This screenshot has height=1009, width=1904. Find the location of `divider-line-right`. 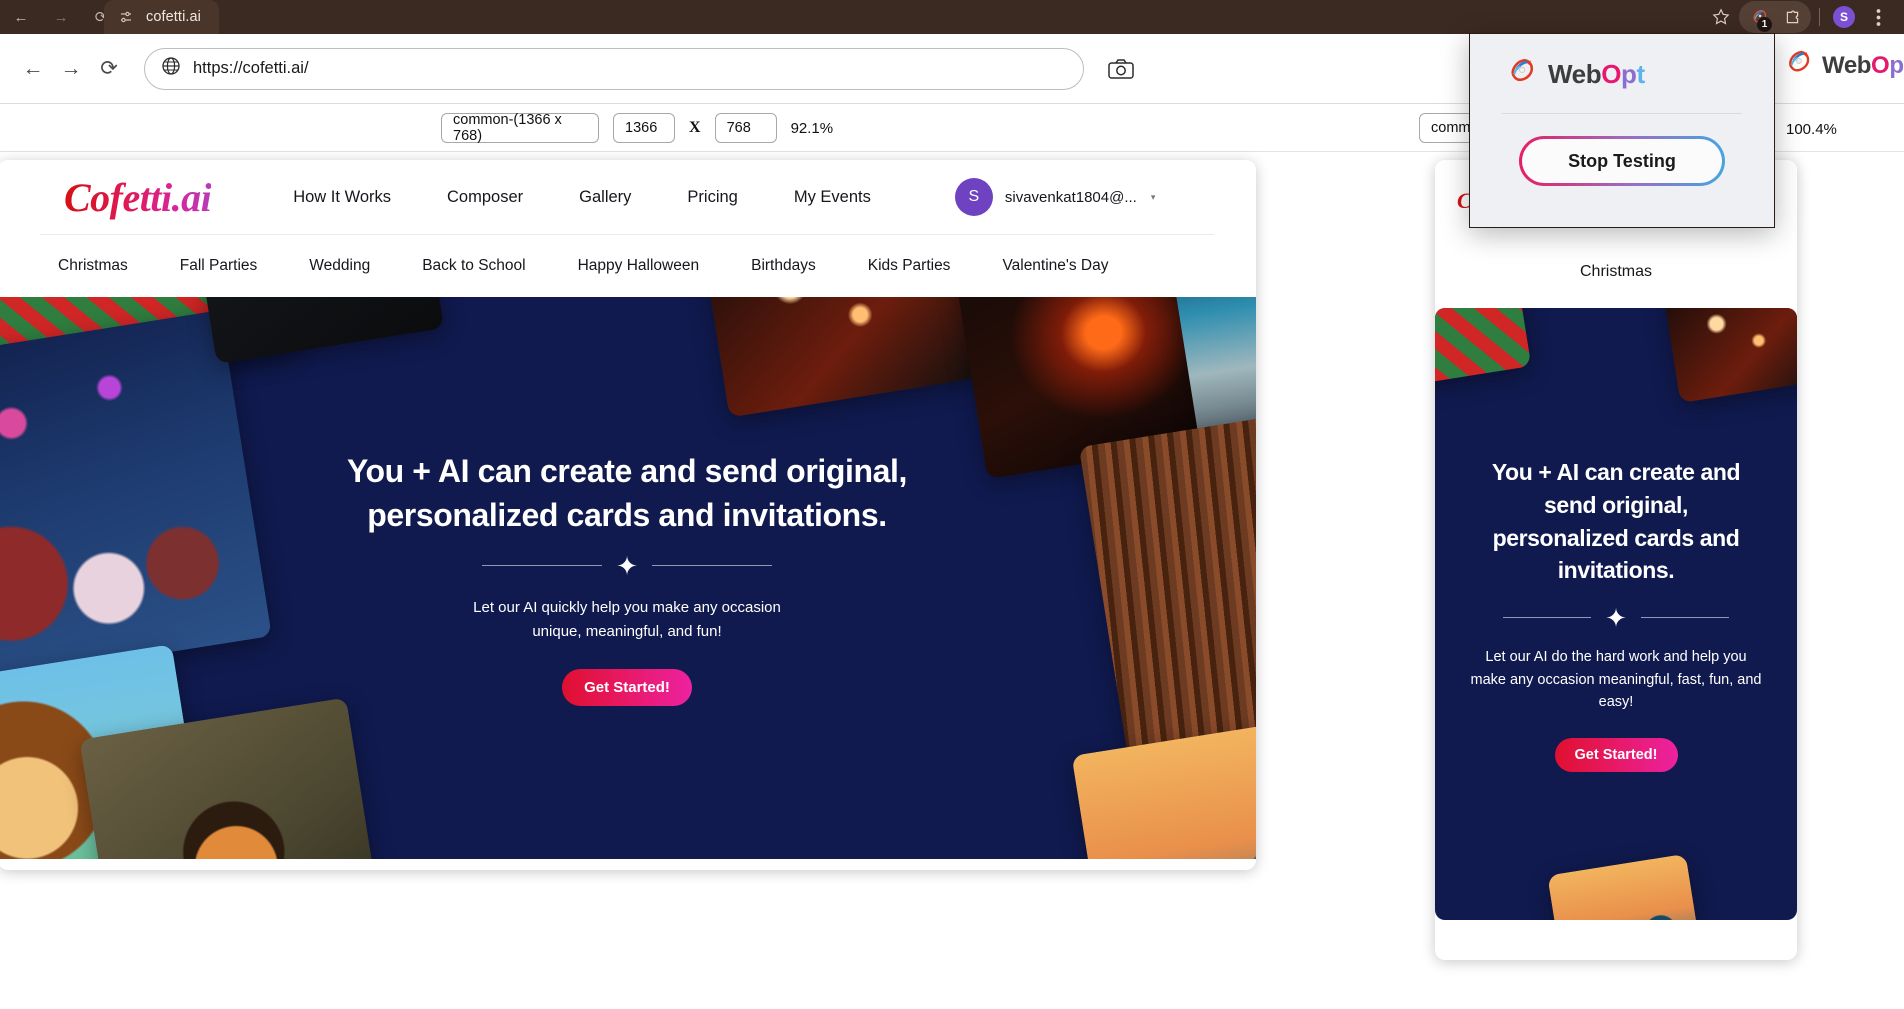

divider-line-right is located at coordinates (711, 566).